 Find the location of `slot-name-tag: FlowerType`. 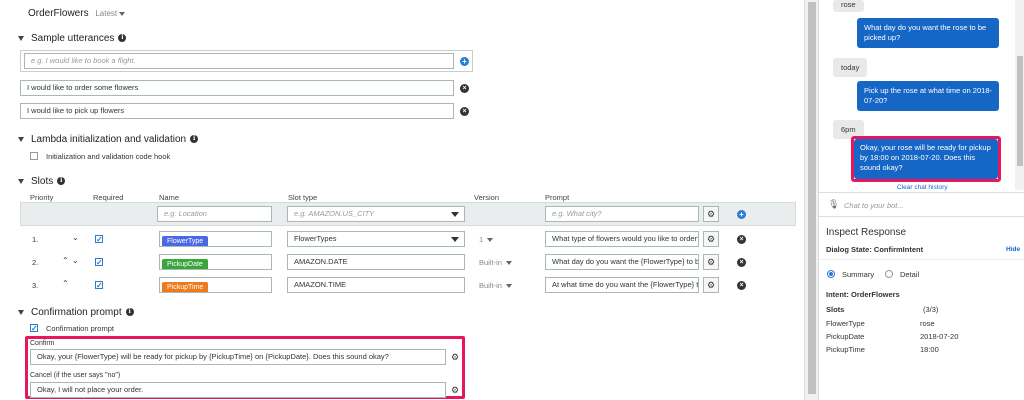

slot-name-tag: FlowerType is located at coordinates (185, 241).